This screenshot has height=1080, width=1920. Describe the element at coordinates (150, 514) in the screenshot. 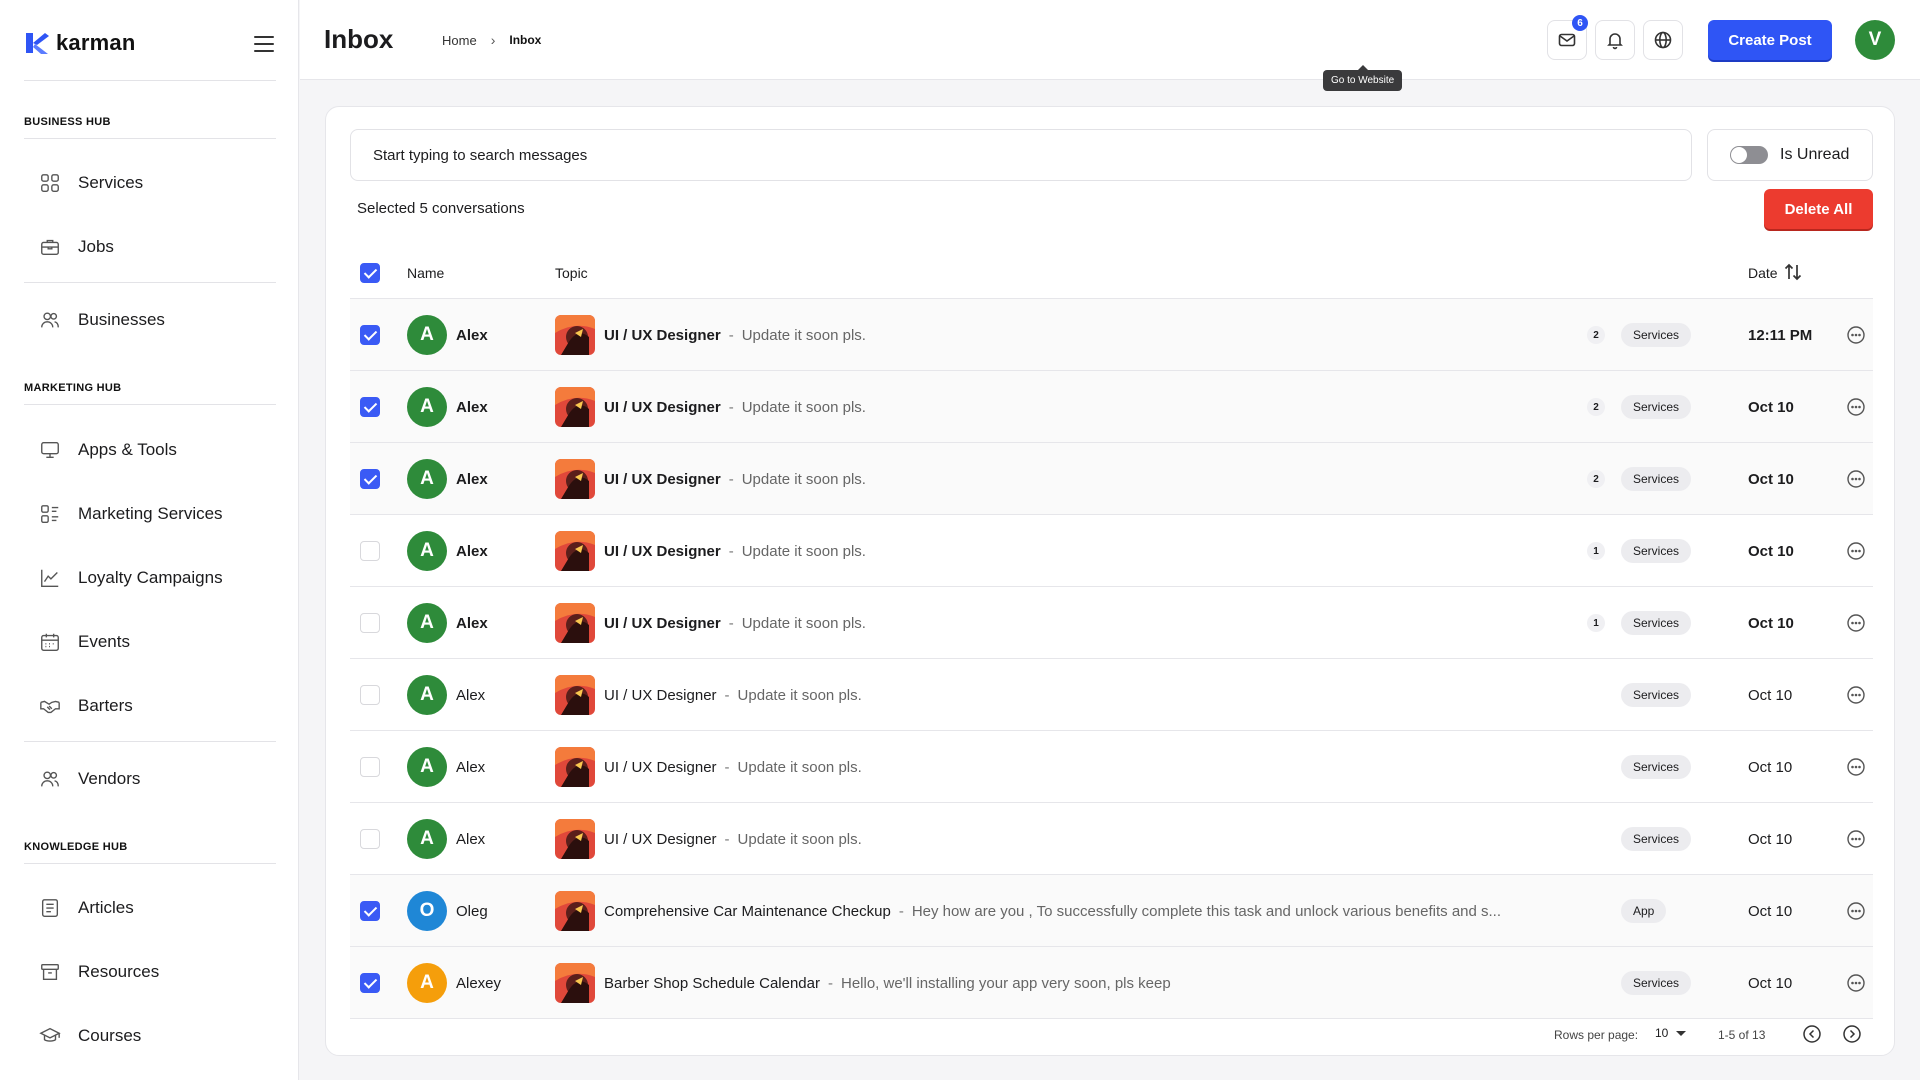

I see `sidebar-item-marketing-services: Marketing Services` at that location.